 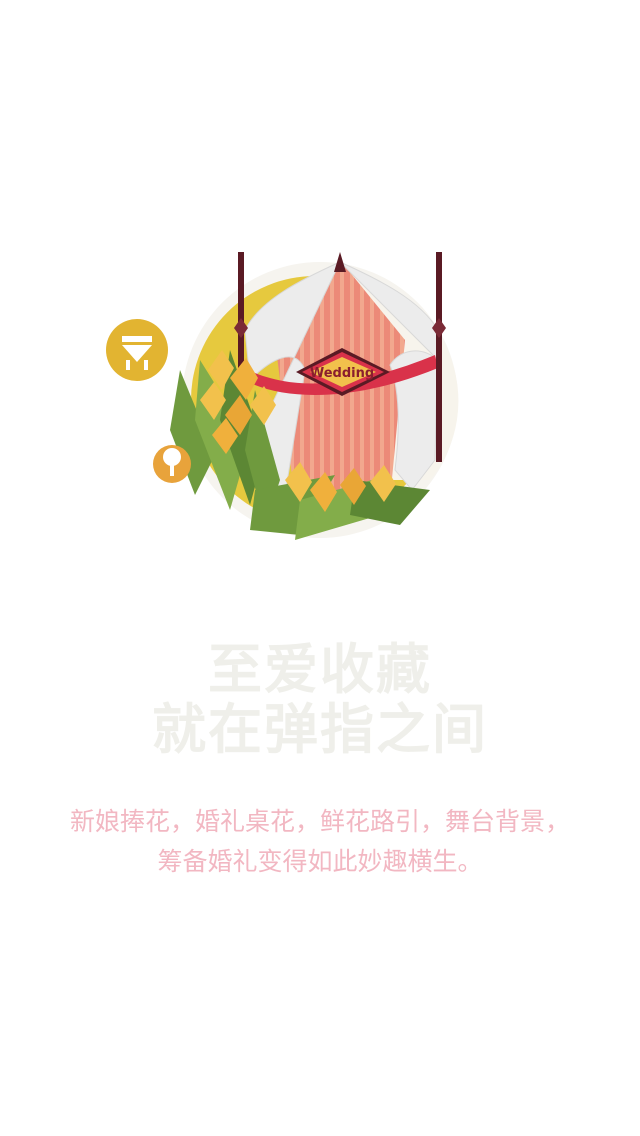 What do you see at coordinates (439, 357) in the screenshot?
I see `pole-right` at bounding box center [439, 357].